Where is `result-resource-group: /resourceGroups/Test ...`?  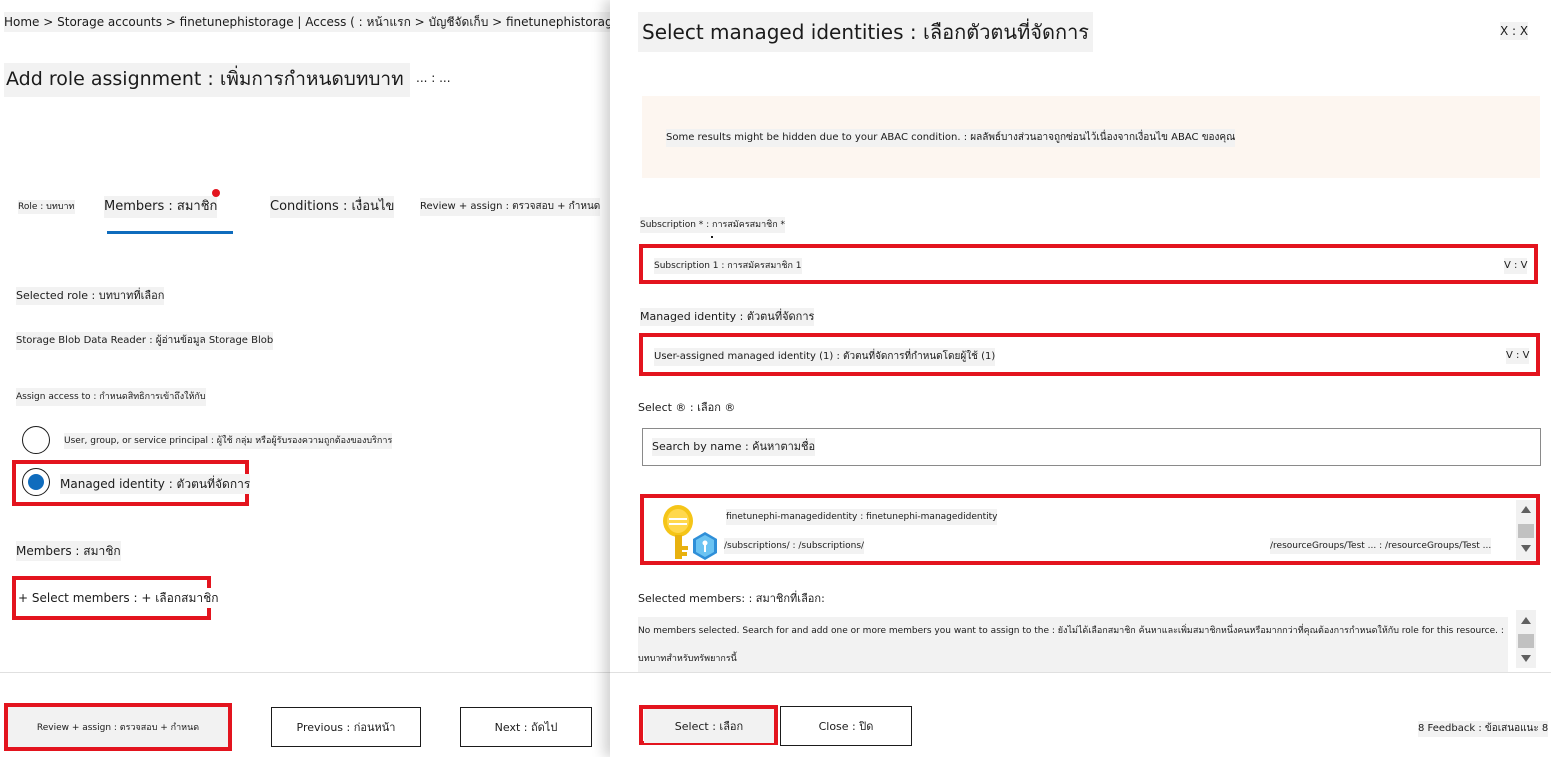 result-resource-group: /resourceGroups/Test ... is located at coordinates (1381, 546).